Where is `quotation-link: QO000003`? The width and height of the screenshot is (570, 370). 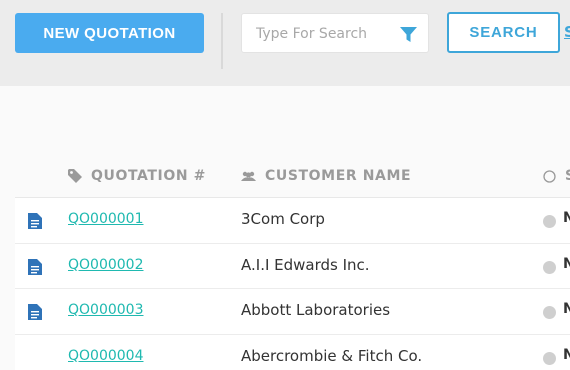
quotation-link: QO000003 is located at coordinates (105, 310).